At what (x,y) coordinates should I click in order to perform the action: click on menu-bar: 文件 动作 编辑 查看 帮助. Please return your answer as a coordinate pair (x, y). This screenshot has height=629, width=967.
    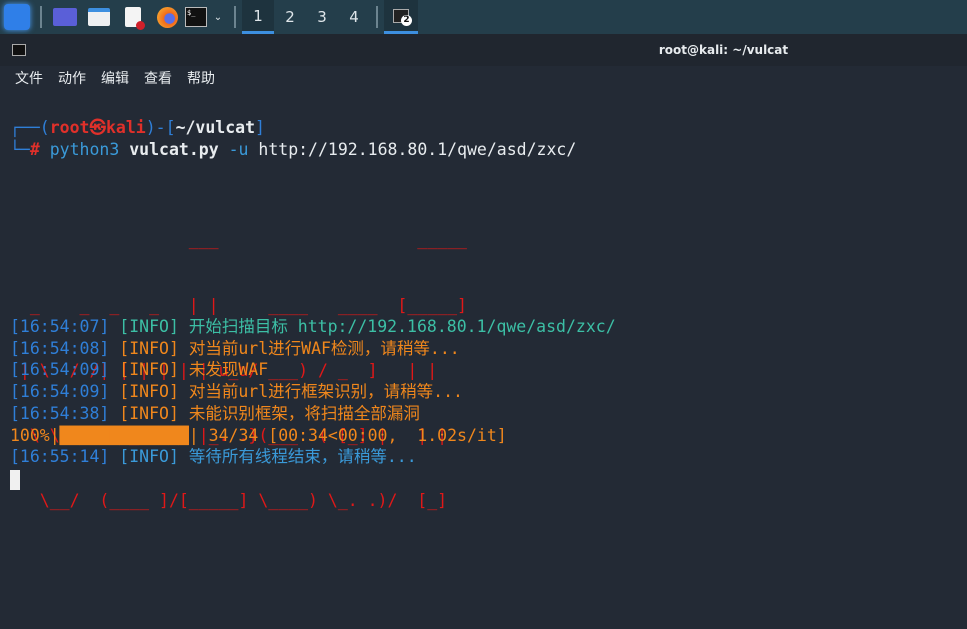
    Looking at the image, I should click on (483, 79).